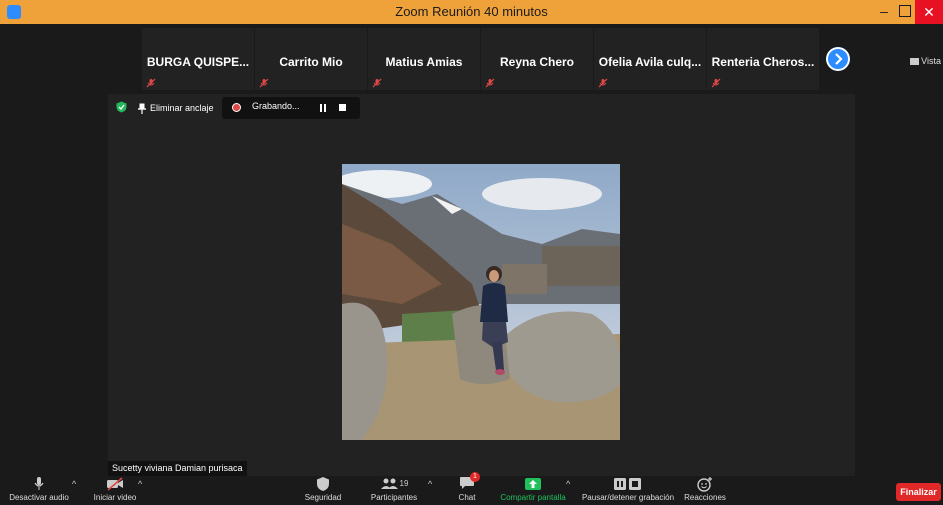 Image resolution: width=943 pixels, height=505 pixels. I want to click on end-meeting-button: Finalizar, so click(918, 492).